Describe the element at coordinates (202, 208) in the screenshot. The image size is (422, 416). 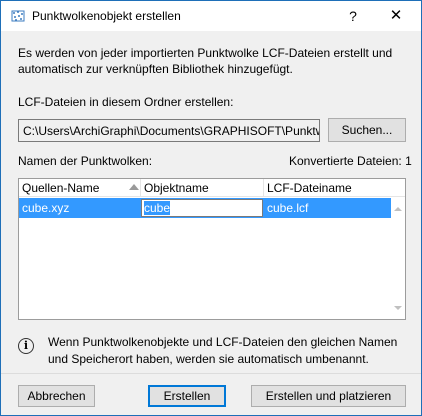
I see `object-name-input: cube` at that location.